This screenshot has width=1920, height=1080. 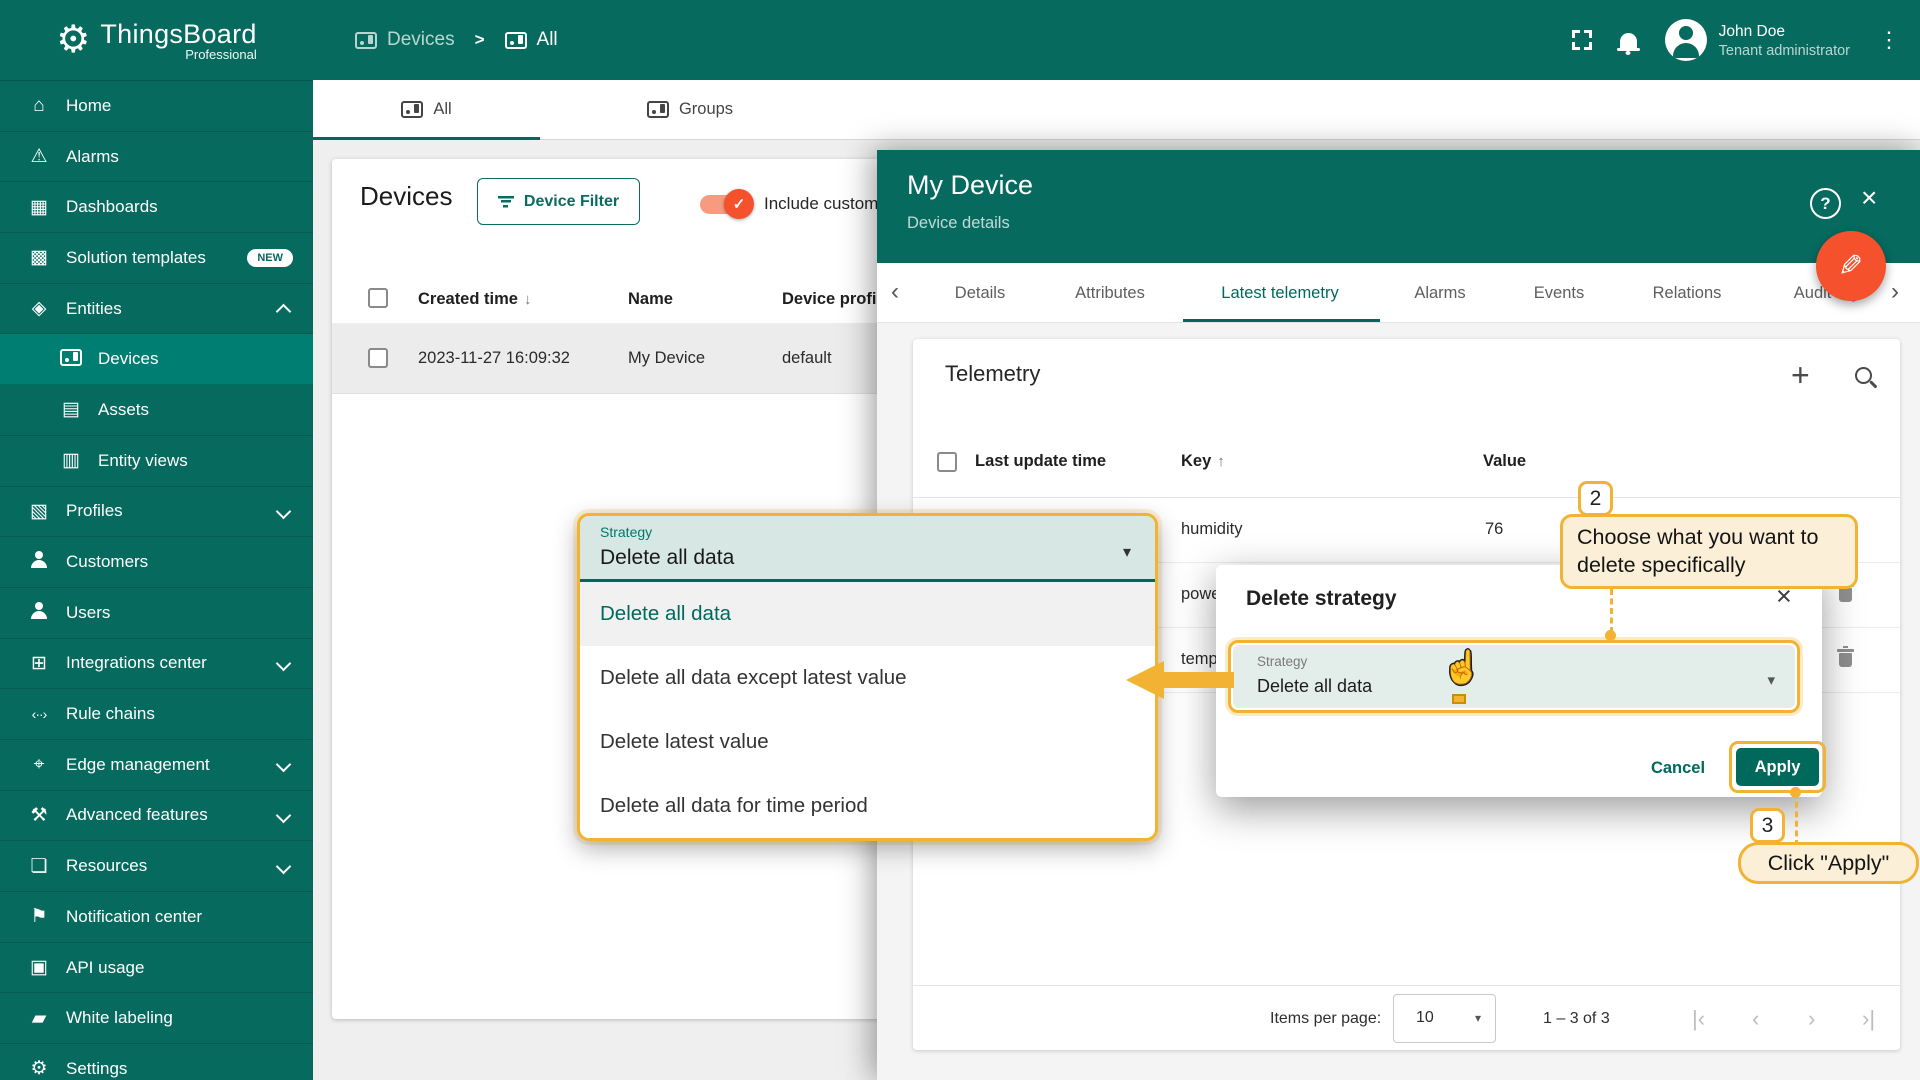 What do you see at coordinates (1767, 825) in the screenshot?
I see `annotation-step3-number: 3` at bounding box center [1767, 825].